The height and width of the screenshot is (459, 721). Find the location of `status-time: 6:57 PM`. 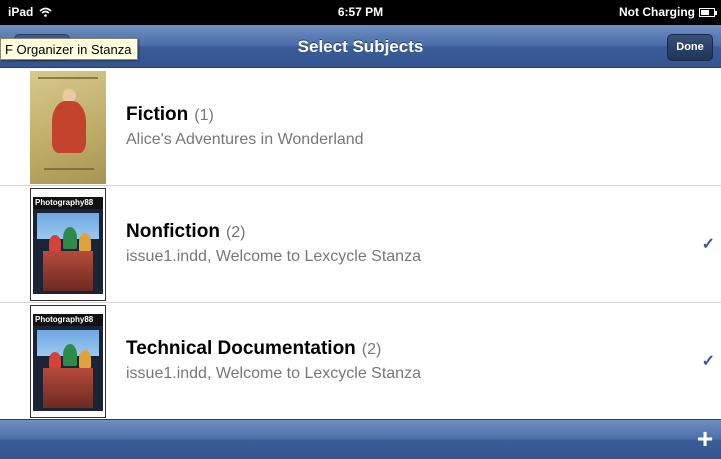

status-time: 6:57 PM is located at coordinates (360, 12).